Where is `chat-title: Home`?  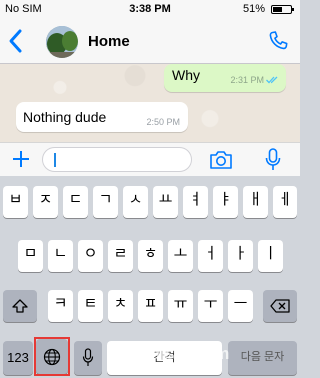 chat-title: Home is located at coordinates (109, 41).